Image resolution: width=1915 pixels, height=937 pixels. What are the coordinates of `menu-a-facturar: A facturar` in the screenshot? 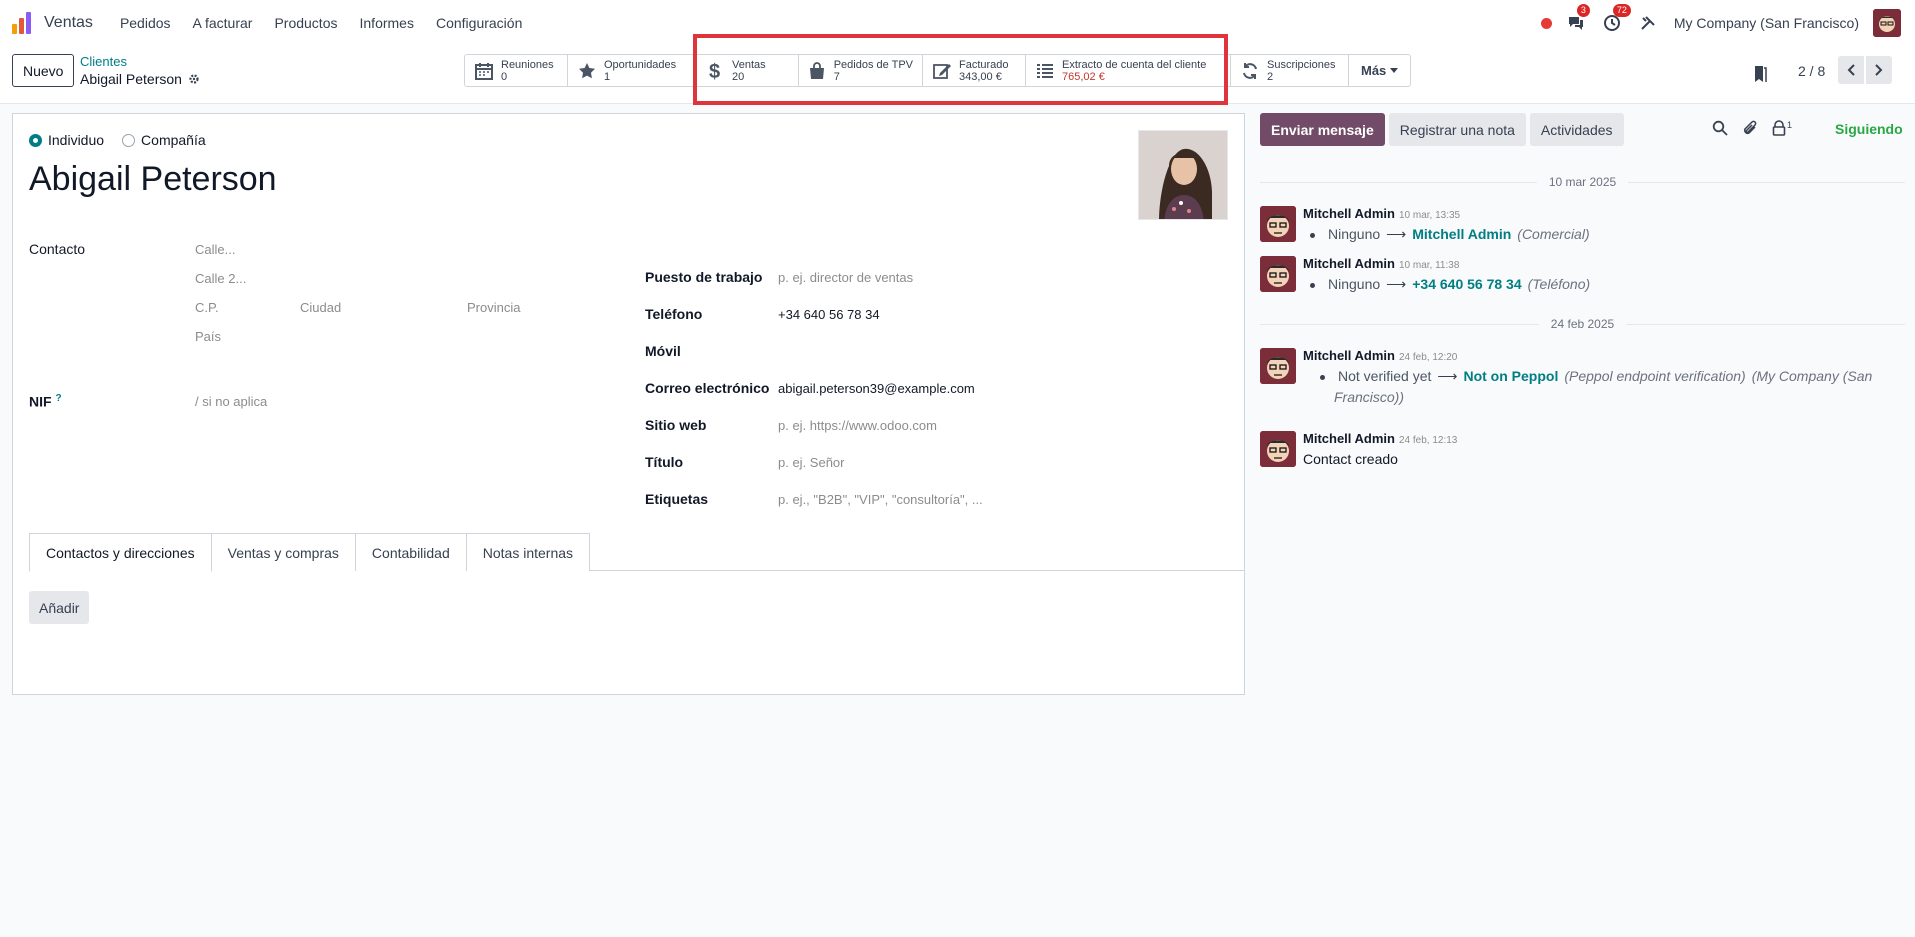 It's located at (223, 23).